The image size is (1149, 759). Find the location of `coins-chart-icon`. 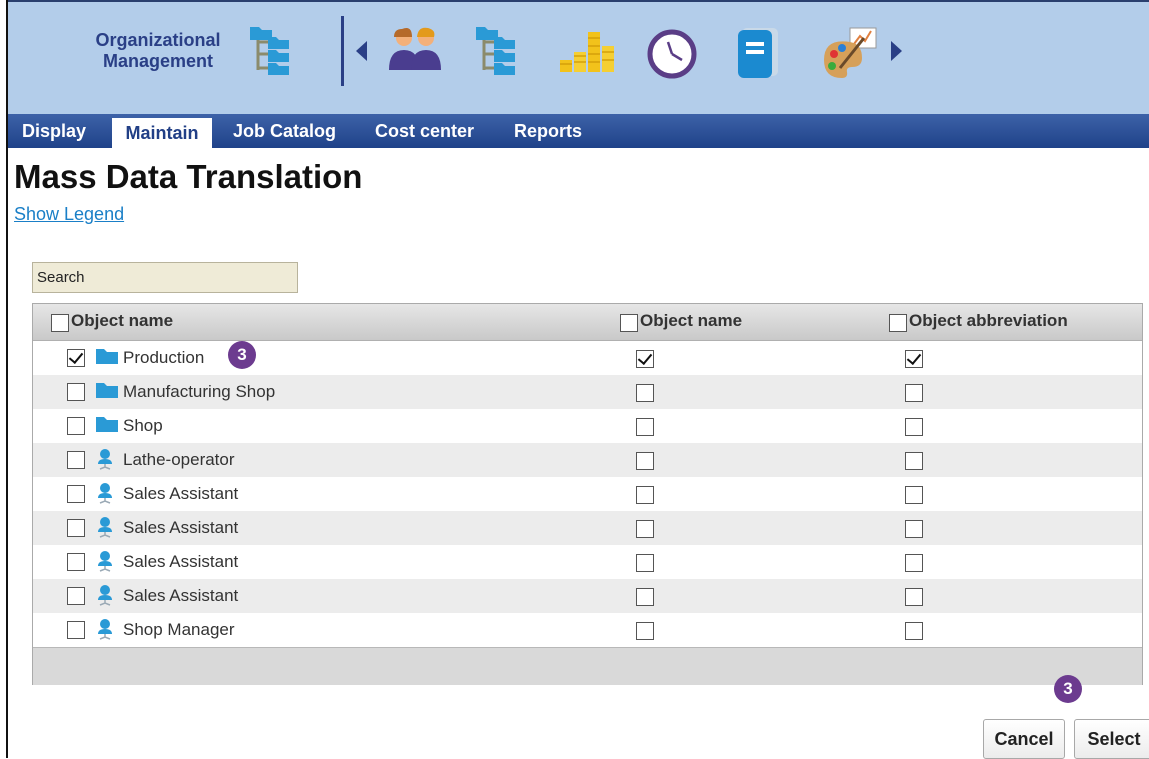

coins-chart-icon is located at coordinates (586, 51).